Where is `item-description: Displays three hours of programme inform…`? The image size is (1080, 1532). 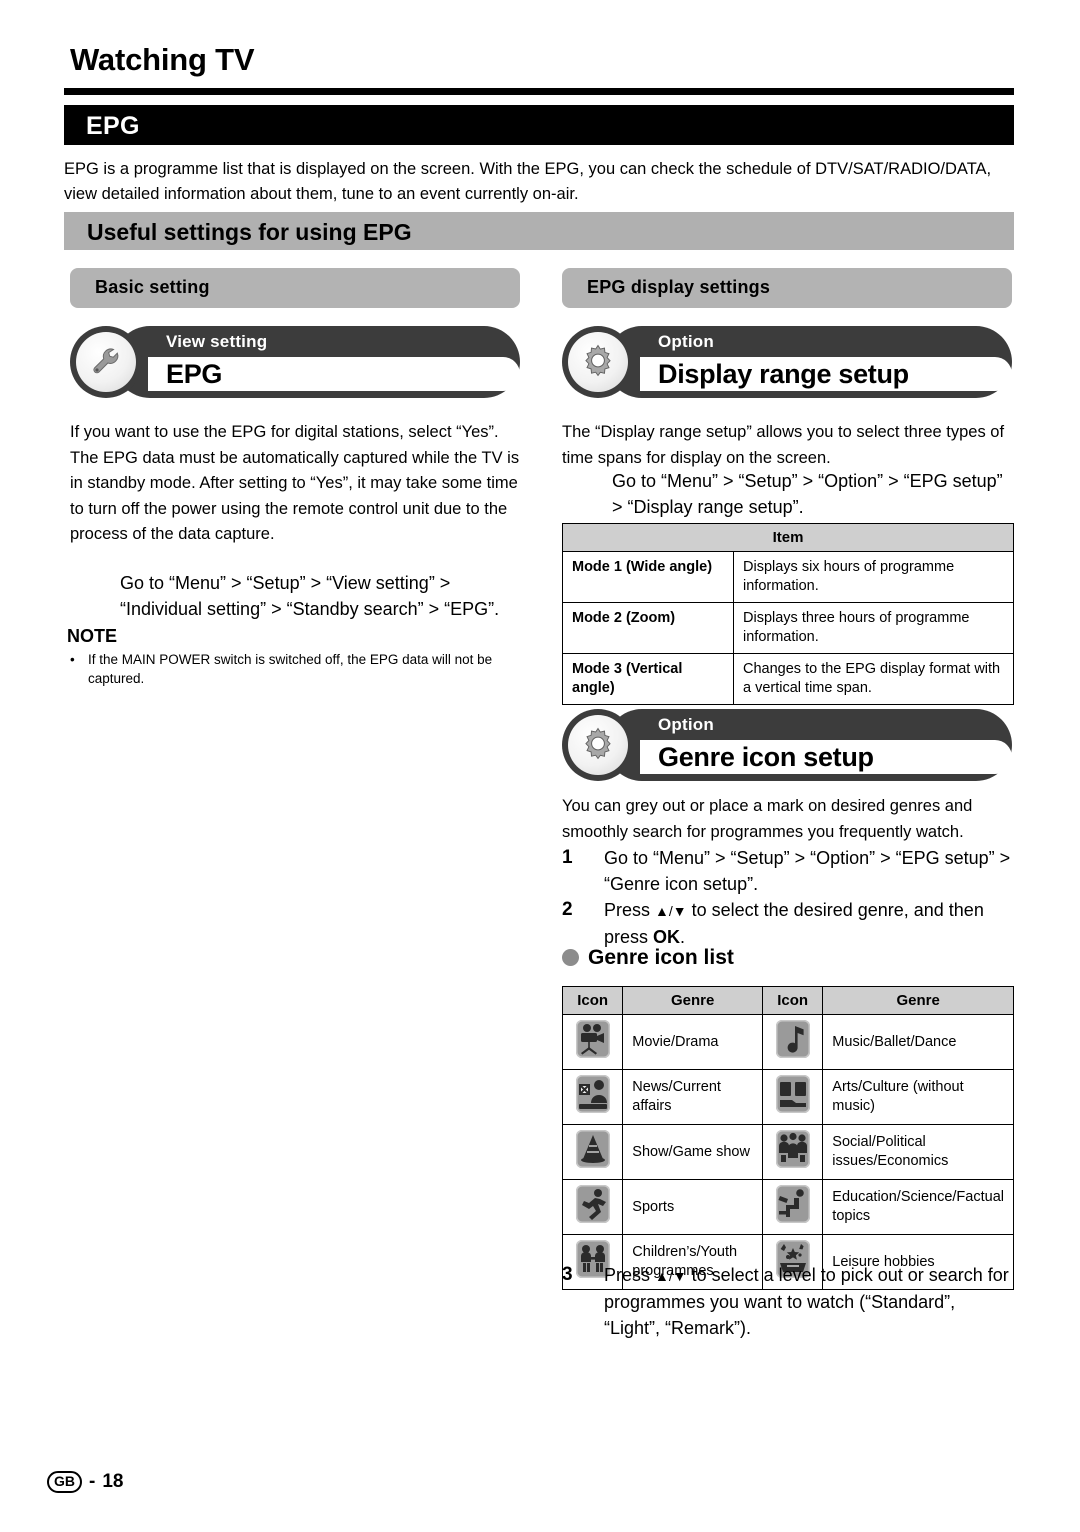
item-description: Displays three hours of programme inform… is located at coordinates (873, 628).